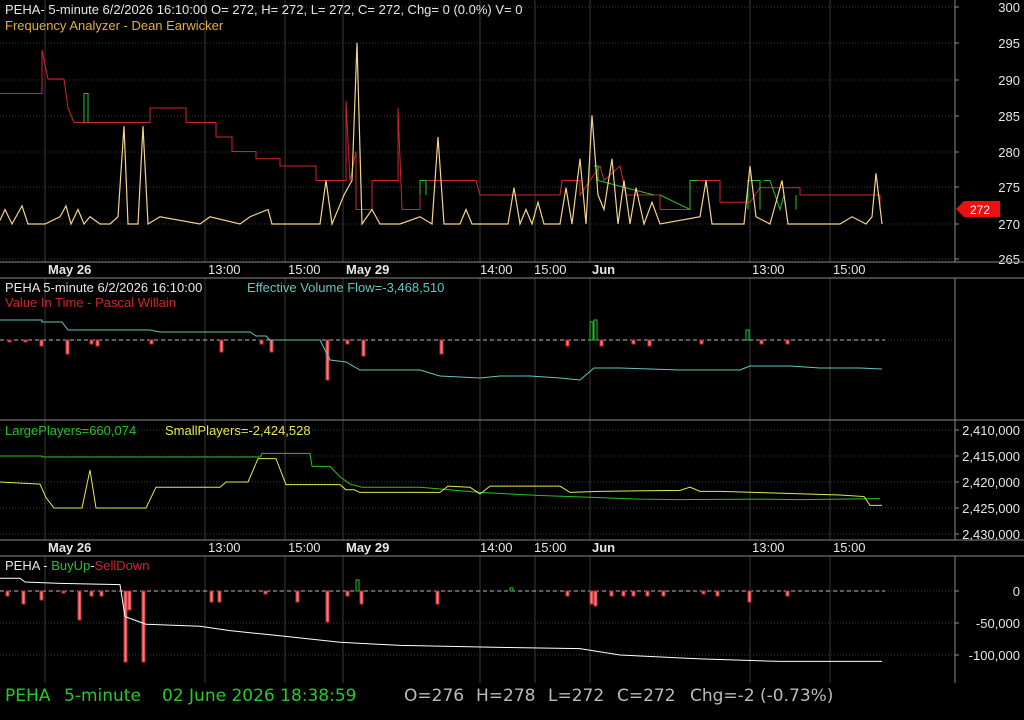 The height and width of the screenshot is (720, 1024). What do you see at coordinates (70, 430) in the screenshot?
I see `large-players-label: LargePlayers=660,074` at bounding box center [70, 430].